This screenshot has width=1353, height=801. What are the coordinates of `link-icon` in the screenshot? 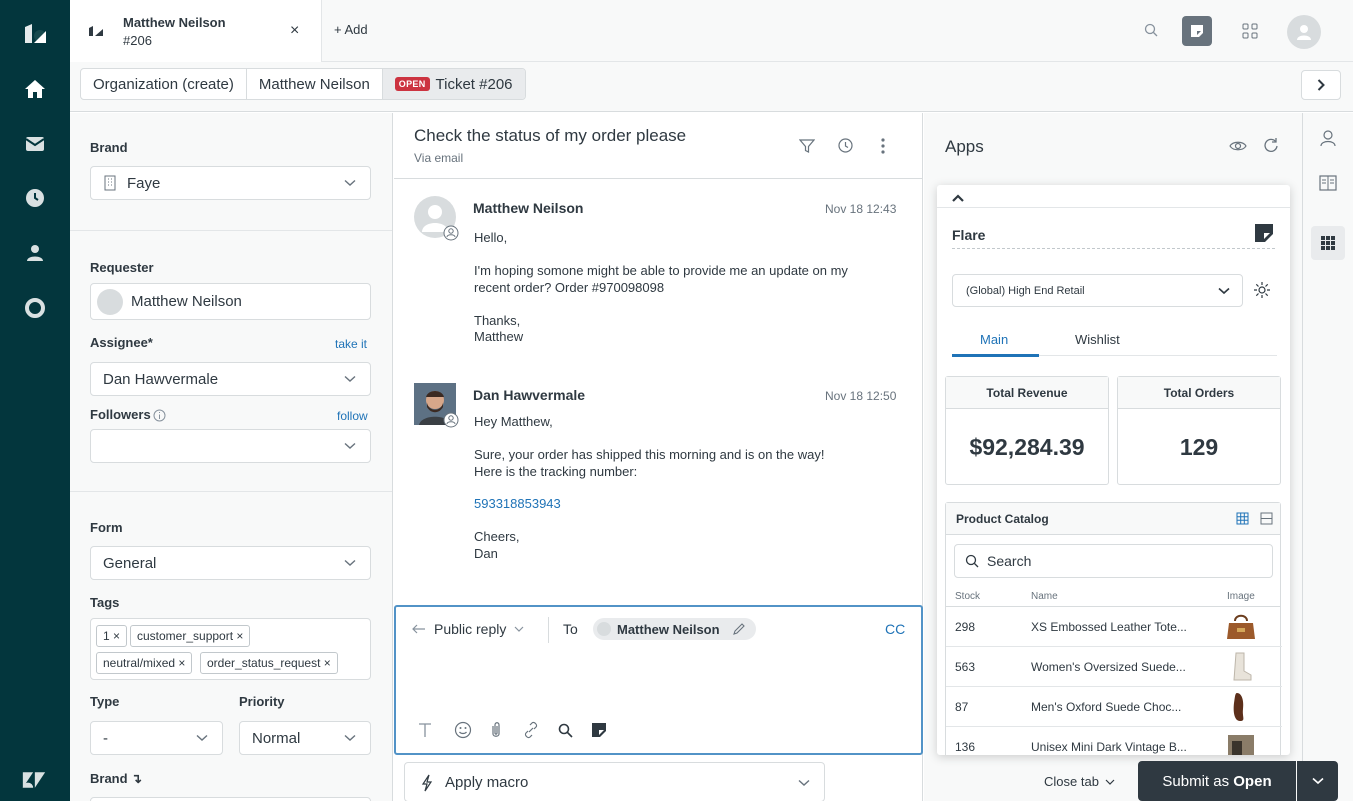 It's located at (531, 730).